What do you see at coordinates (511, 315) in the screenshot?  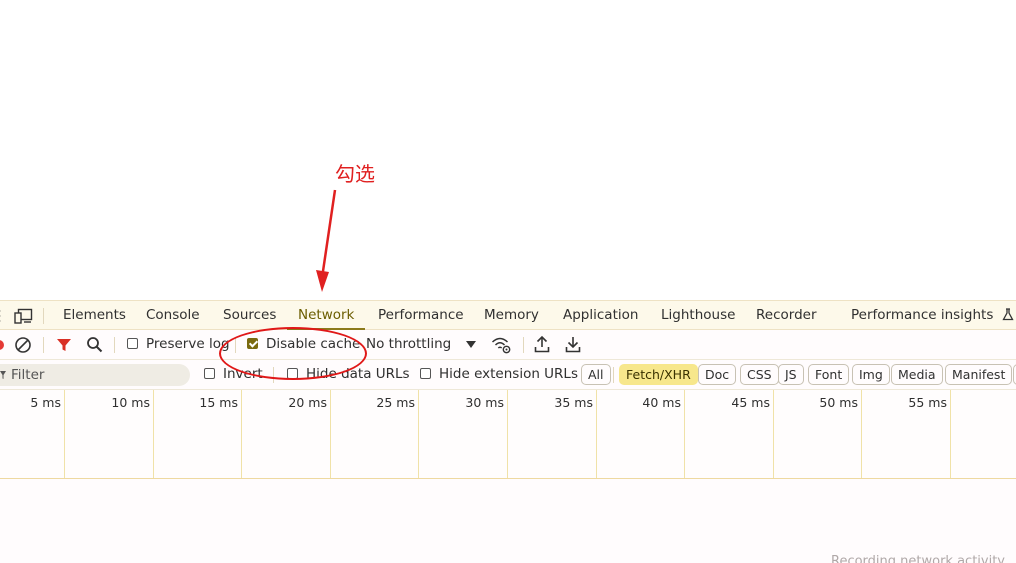 I see `tab-memory: Memory` at bounding box center [511, 315].